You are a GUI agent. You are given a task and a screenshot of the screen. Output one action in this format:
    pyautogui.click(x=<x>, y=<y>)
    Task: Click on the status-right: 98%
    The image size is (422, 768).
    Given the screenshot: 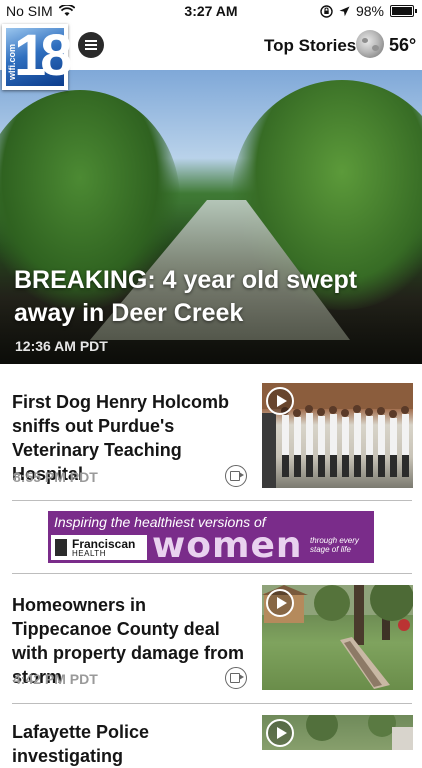 What is the action you would take?
    pyautogui.click(x=368, y=11)
    